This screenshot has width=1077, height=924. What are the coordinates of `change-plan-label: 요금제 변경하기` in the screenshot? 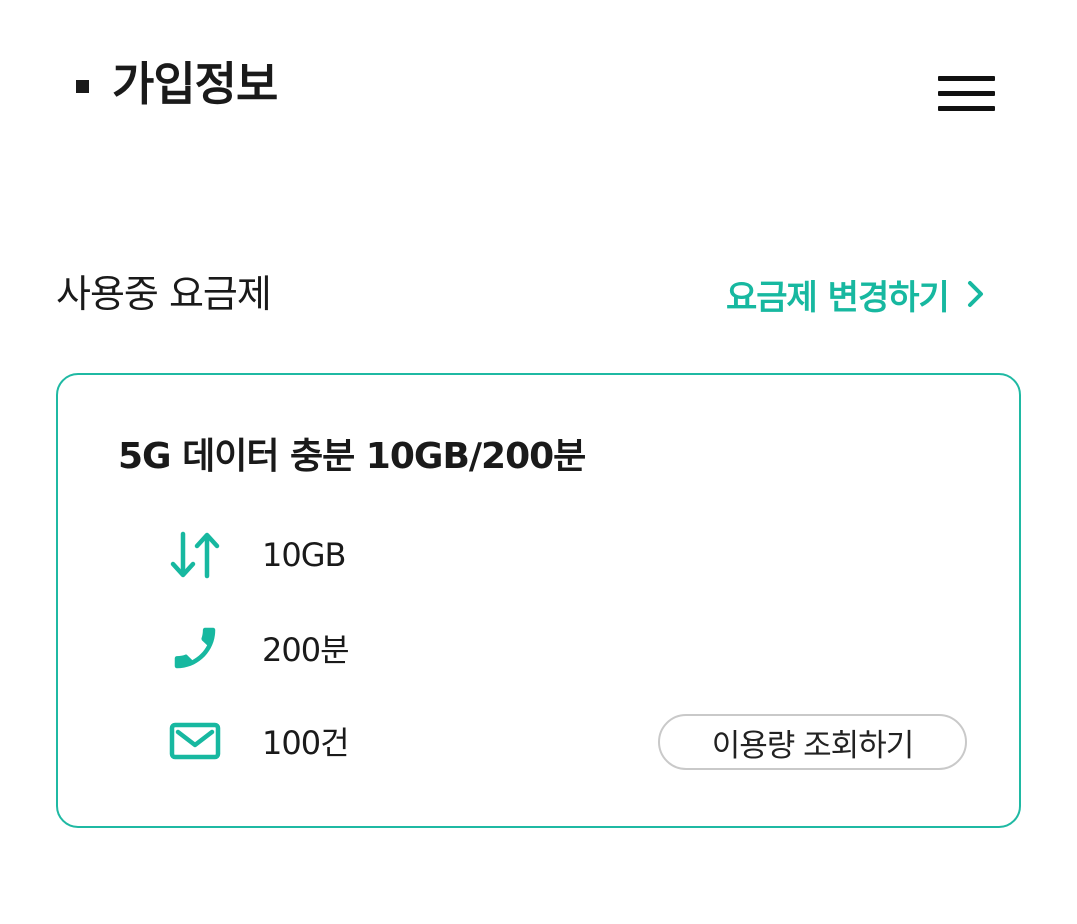 It's located at (838, 297).